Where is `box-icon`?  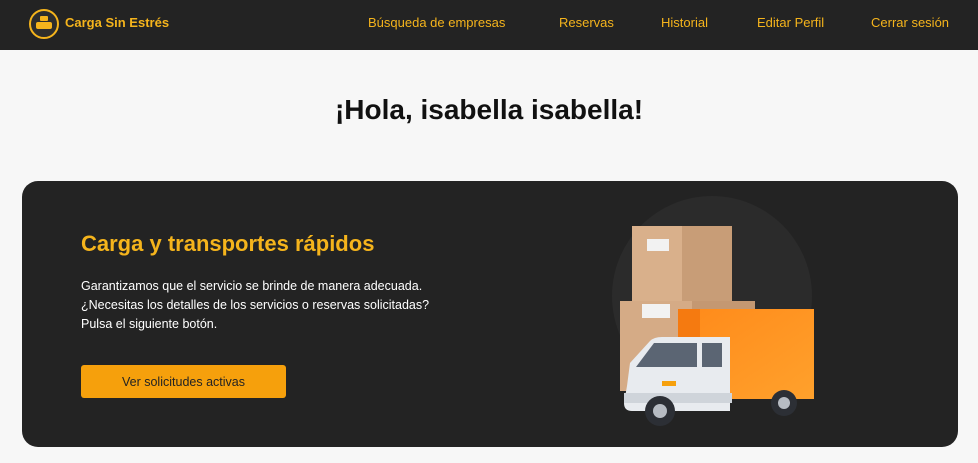 box-icon is located at coordinates (682, 263).